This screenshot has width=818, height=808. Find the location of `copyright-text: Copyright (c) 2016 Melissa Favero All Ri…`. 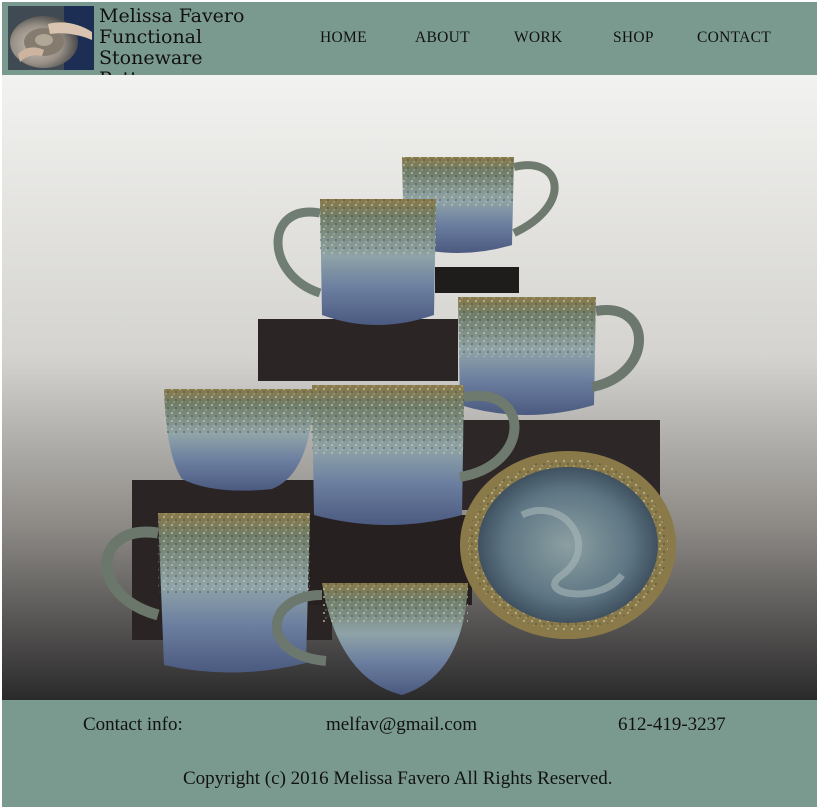

copyright-text: Copyright (c) 2016 Melissa Favero All Ri… is located at coordinates (398, 778).